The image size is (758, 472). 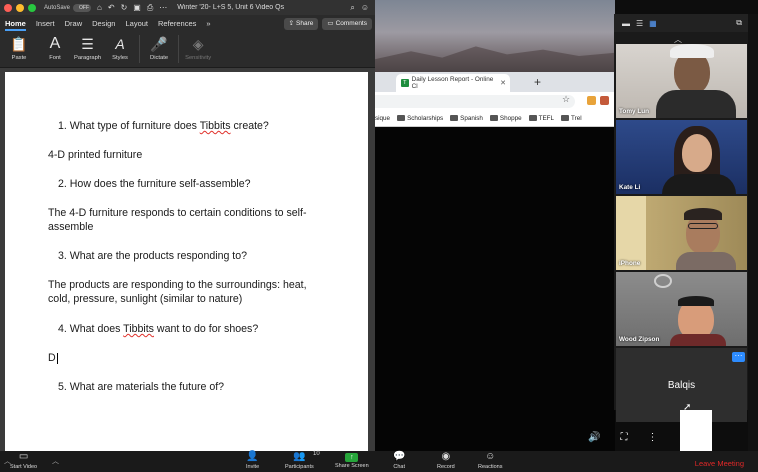 I want to click on window-layout-icon: ⧉, so click(x=739, y=23).